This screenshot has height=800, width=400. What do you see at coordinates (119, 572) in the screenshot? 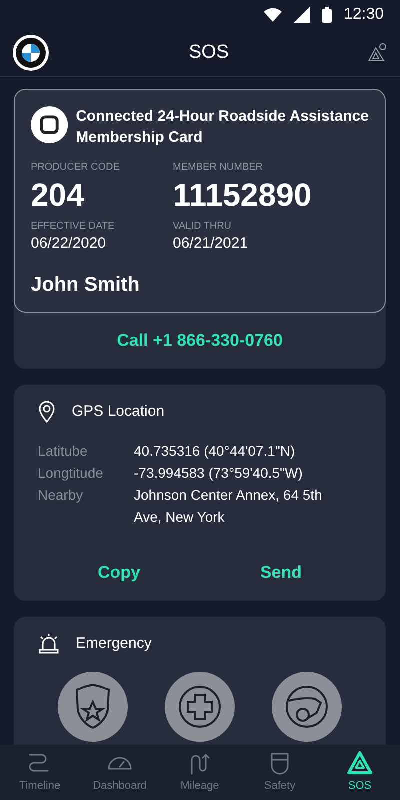
I see `location-action-button: Copy` at bounding box center [119, 572].